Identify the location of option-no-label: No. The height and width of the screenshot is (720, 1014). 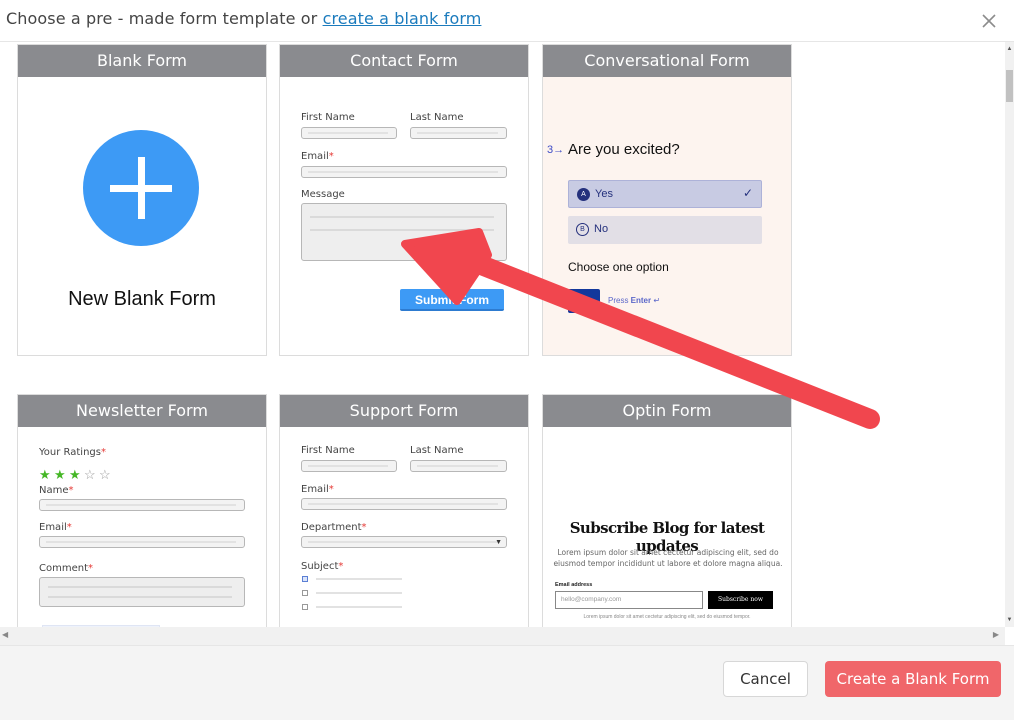
(601, 229).